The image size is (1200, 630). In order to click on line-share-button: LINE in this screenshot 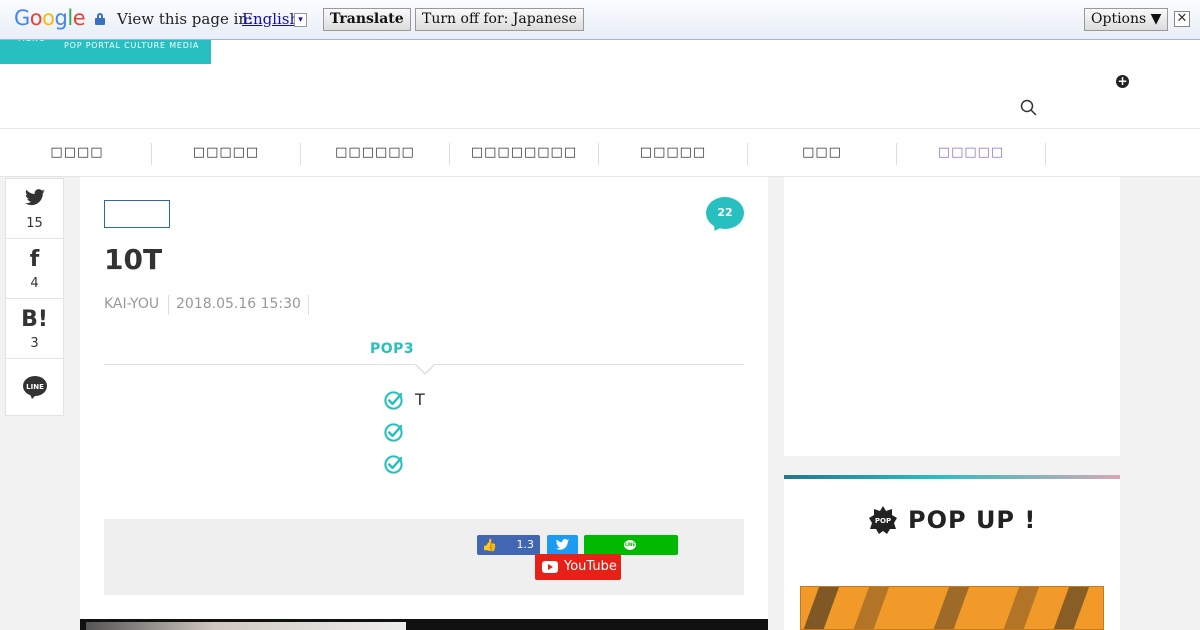, I will do `click(34, 389)`.